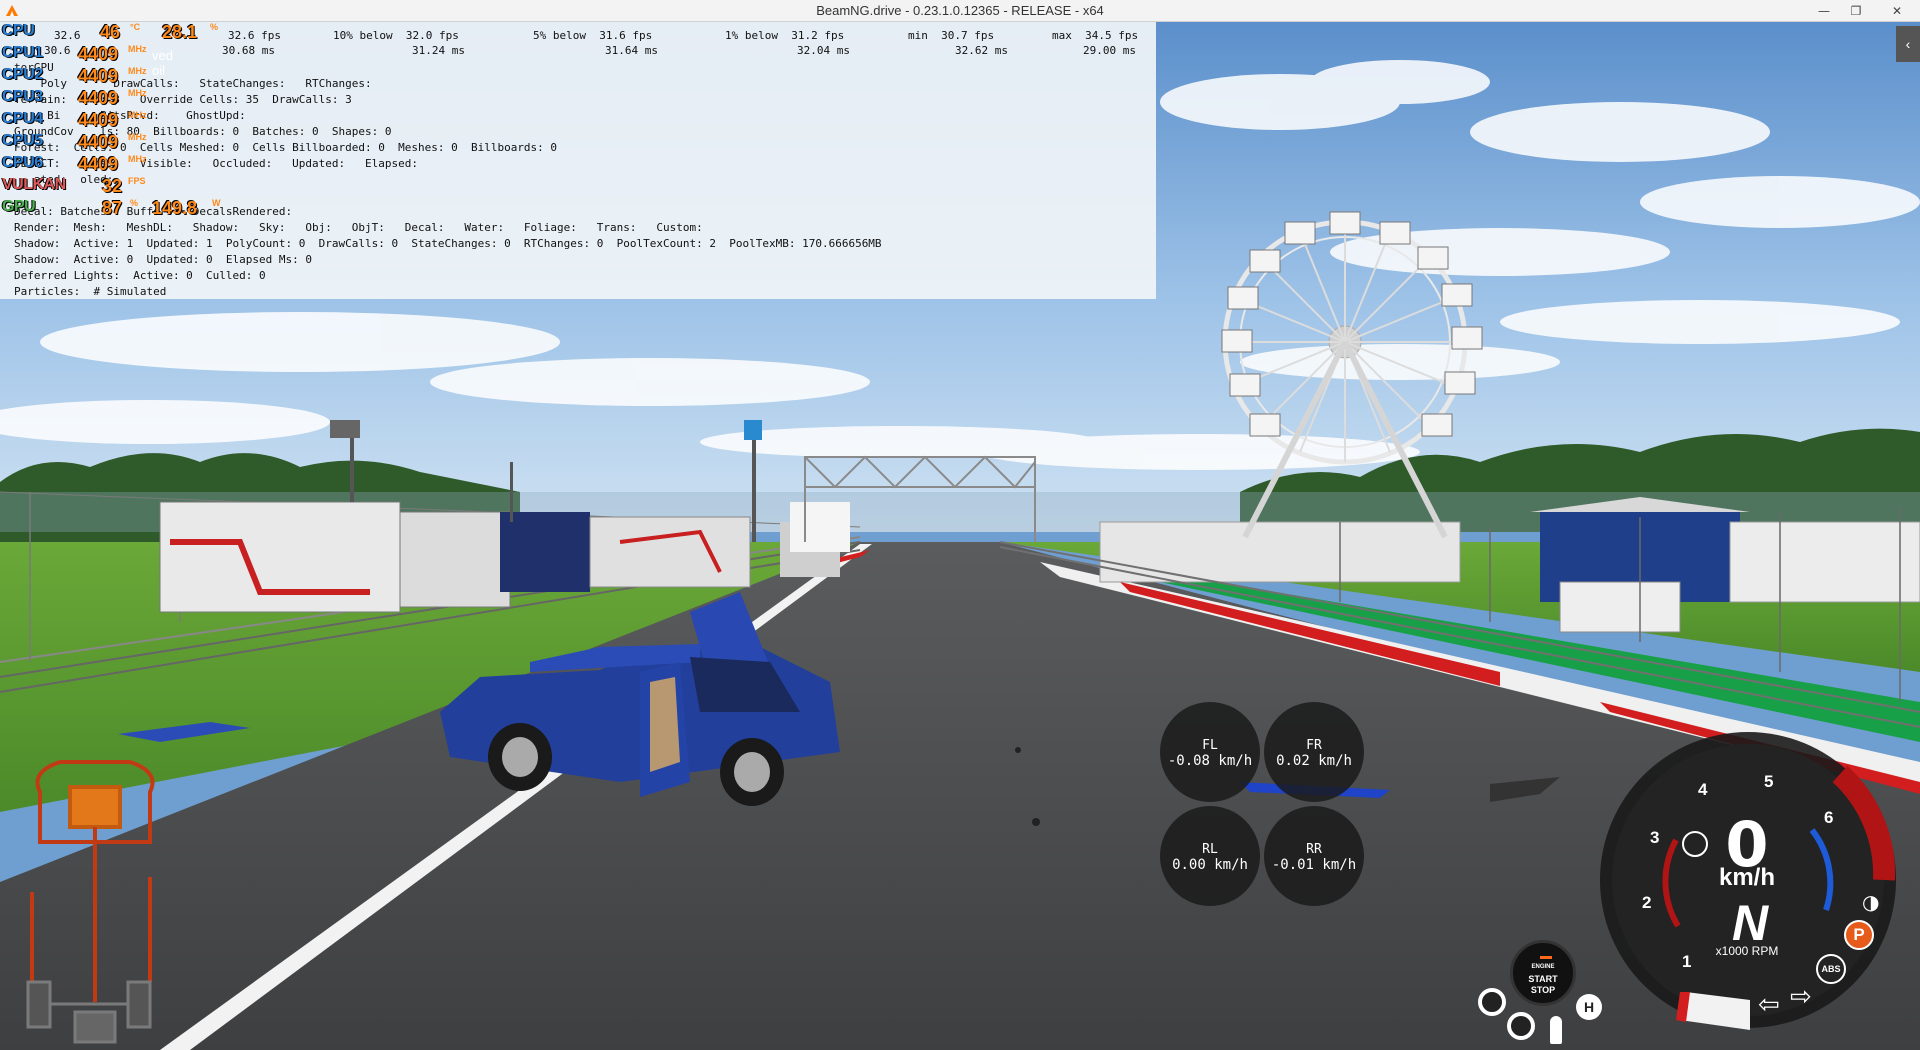  I want to click on fps-1pct: 1% below 31.2 fps, so click(785, 35).